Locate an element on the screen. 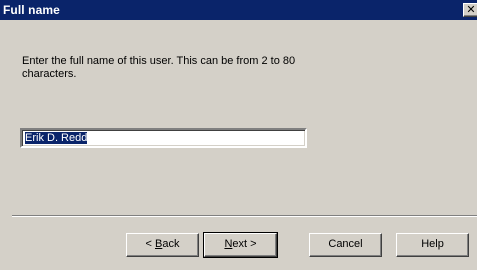 The height and width of the screenshot is (270, 477). button-separator is located at coordinates (244, 216).